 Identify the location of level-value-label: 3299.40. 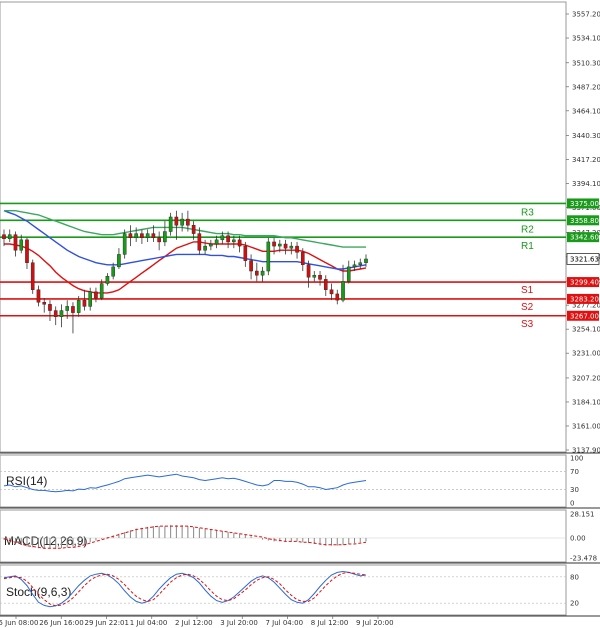
(584, 283).